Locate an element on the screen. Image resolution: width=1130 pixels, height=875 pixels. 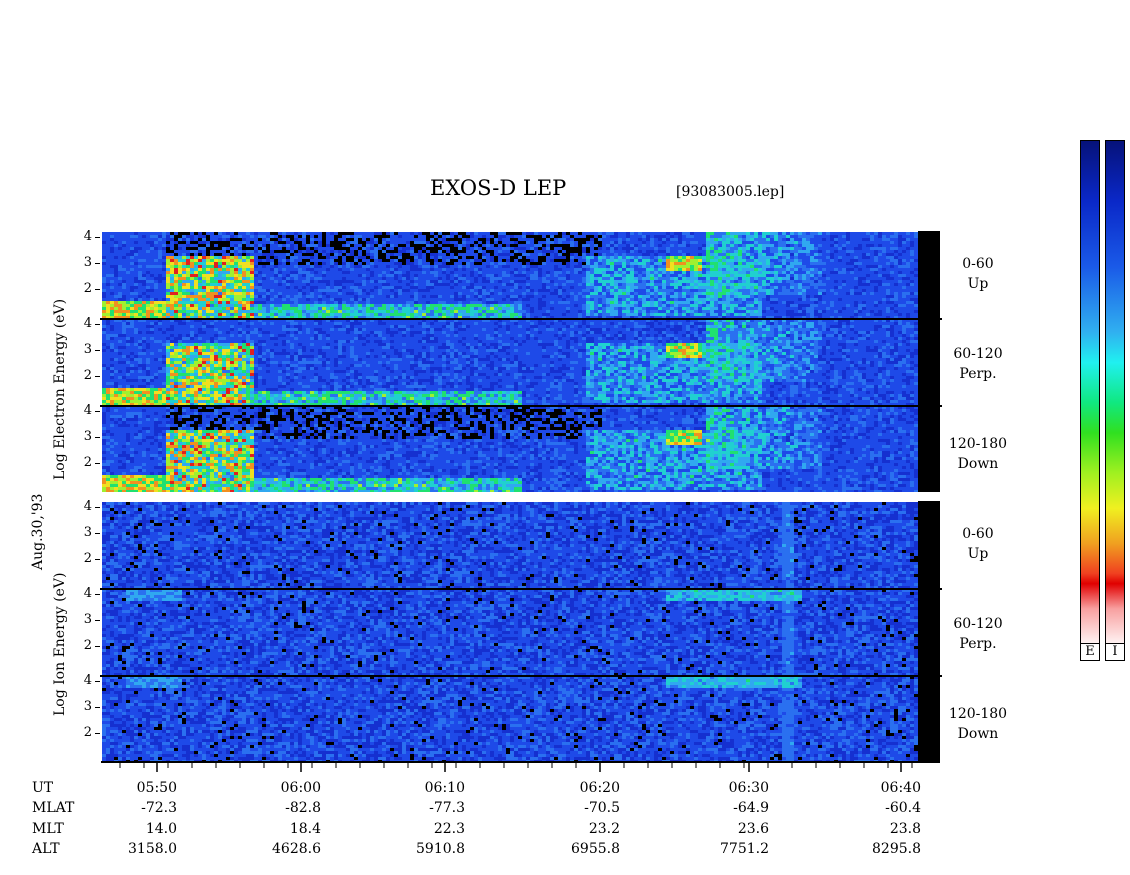
file-name: [93083005.lep] is located at coordinates (730, 192).